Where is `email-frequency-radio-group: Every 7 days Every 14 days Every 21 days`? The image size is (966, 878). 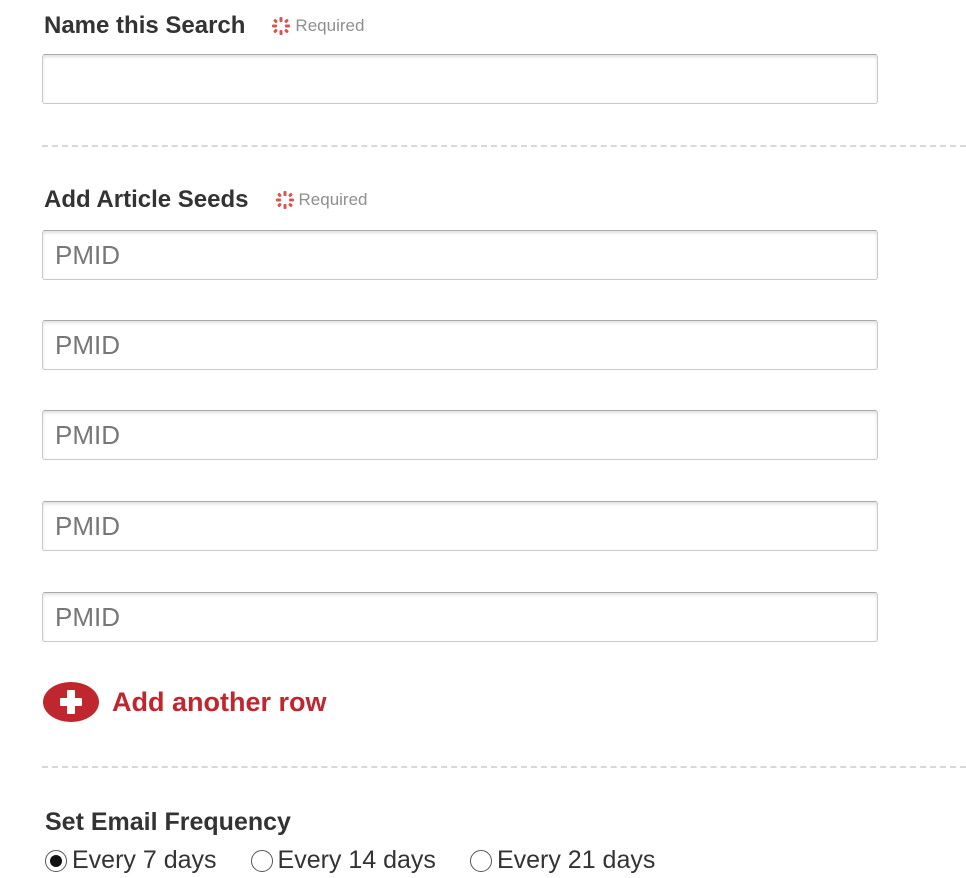 email-frequency-radio-group: Every 7 days Every 14 days Every 21 days is located at coordinates (367, 860).